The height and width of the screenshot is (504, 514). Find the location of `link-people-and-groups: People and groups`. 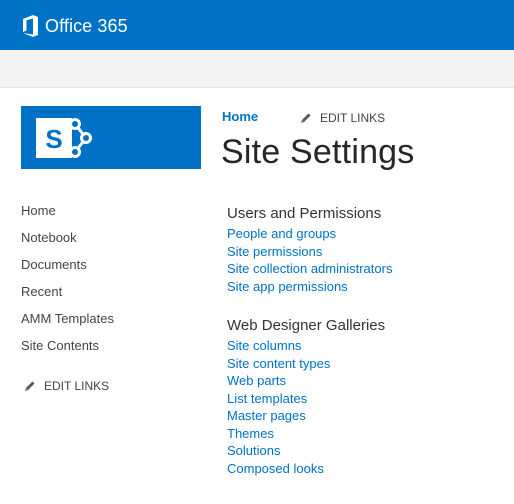

link-people-and-groups: People and groups is located at coordinates (367, 234).